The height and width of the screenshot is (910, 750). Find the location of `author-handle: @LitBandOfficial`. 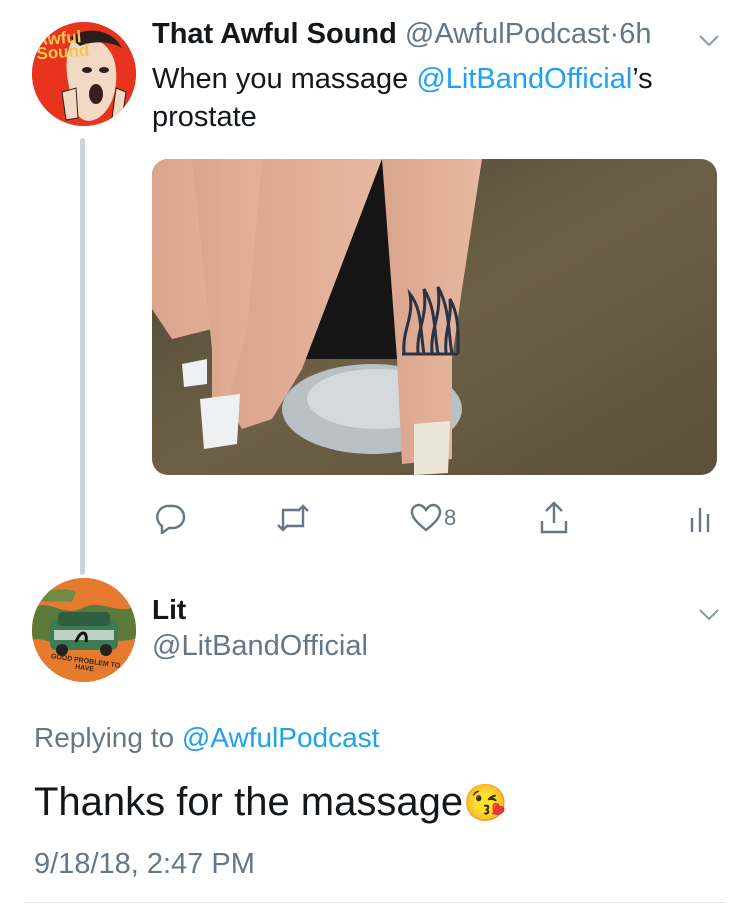

author-handle: @LitBandOfficial is located at coordinates (260, 646).